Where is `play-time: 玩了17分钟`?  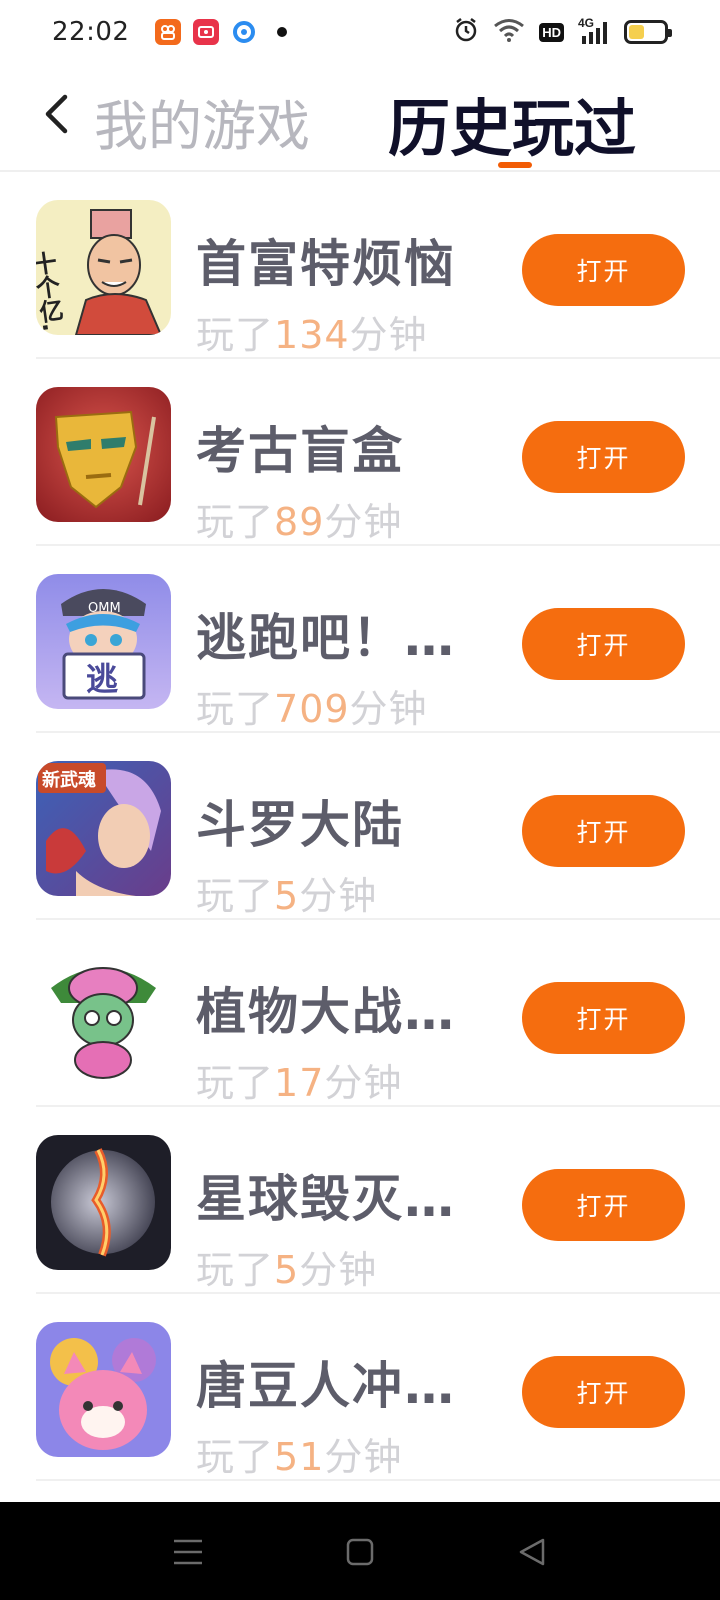 play-time: 玩了17分钟 is located at coordinates (299, 1079).